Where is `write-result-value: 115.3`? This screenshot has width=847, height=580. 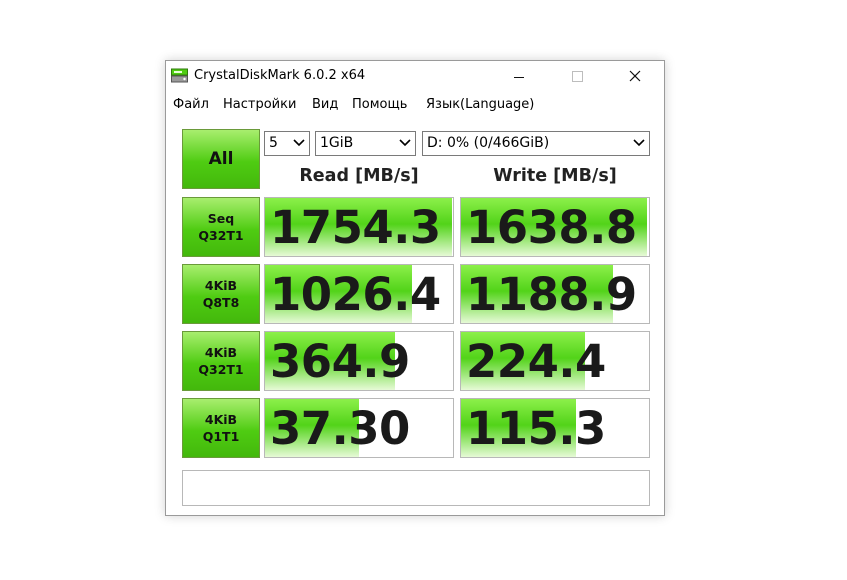 write-result-value: 115.3 is located at coordinates (536, 428).